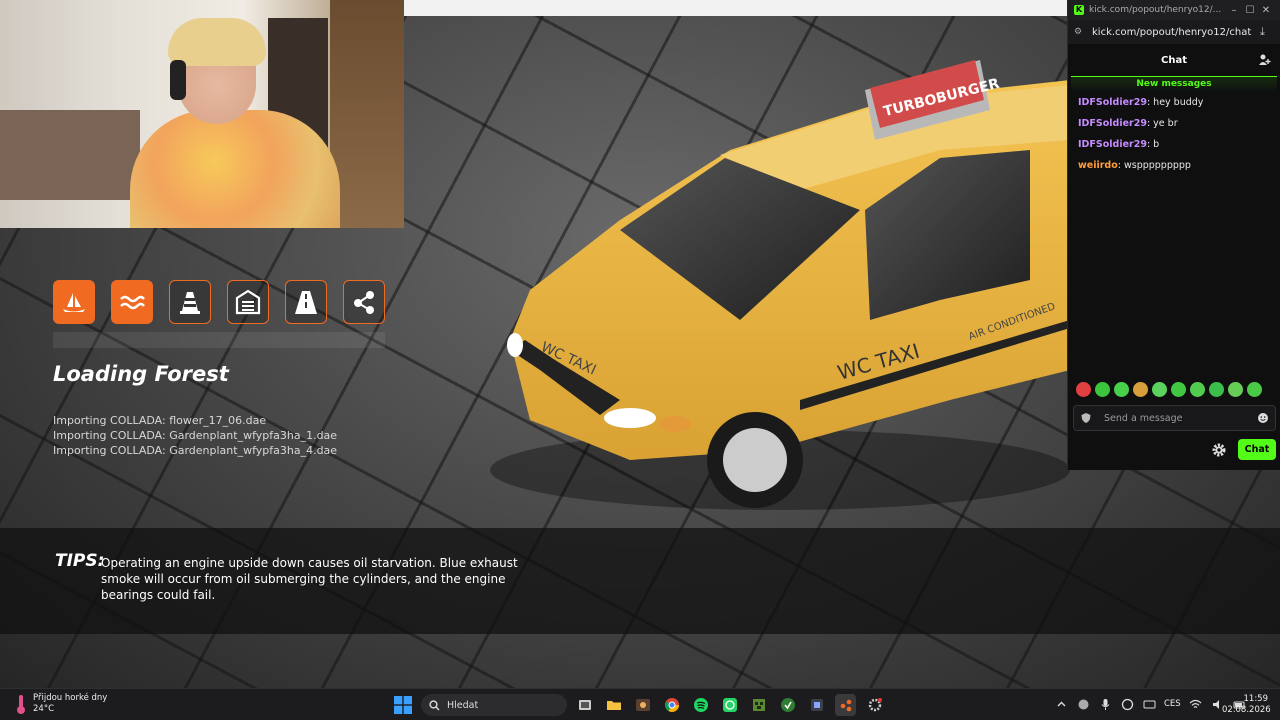 This screenshot has height=720, width=1280. I want to click on chat-header-title: Chat, so click(1174, 60).